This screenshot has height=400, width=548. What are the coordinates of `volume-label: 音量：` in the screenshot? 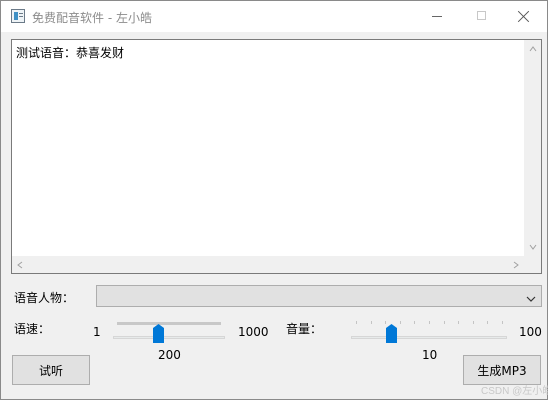 It's located at (304, 329).